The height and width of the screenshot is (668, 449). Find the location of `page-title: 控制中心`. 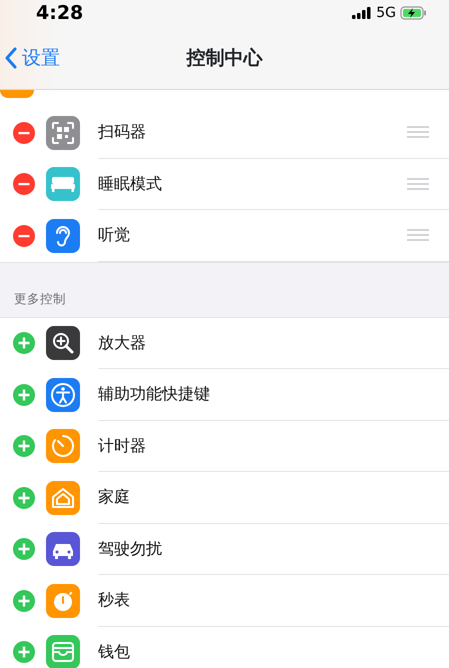

page-title: 控制中心 is located at coordinates (224, 57).